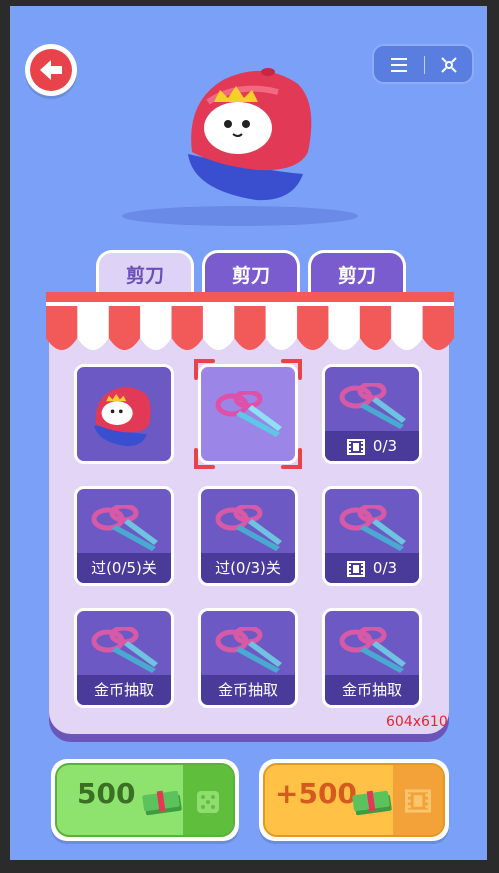 The height and width of the screenshot is (873, 499). I want to click on dice-panel, so click(208, 800).